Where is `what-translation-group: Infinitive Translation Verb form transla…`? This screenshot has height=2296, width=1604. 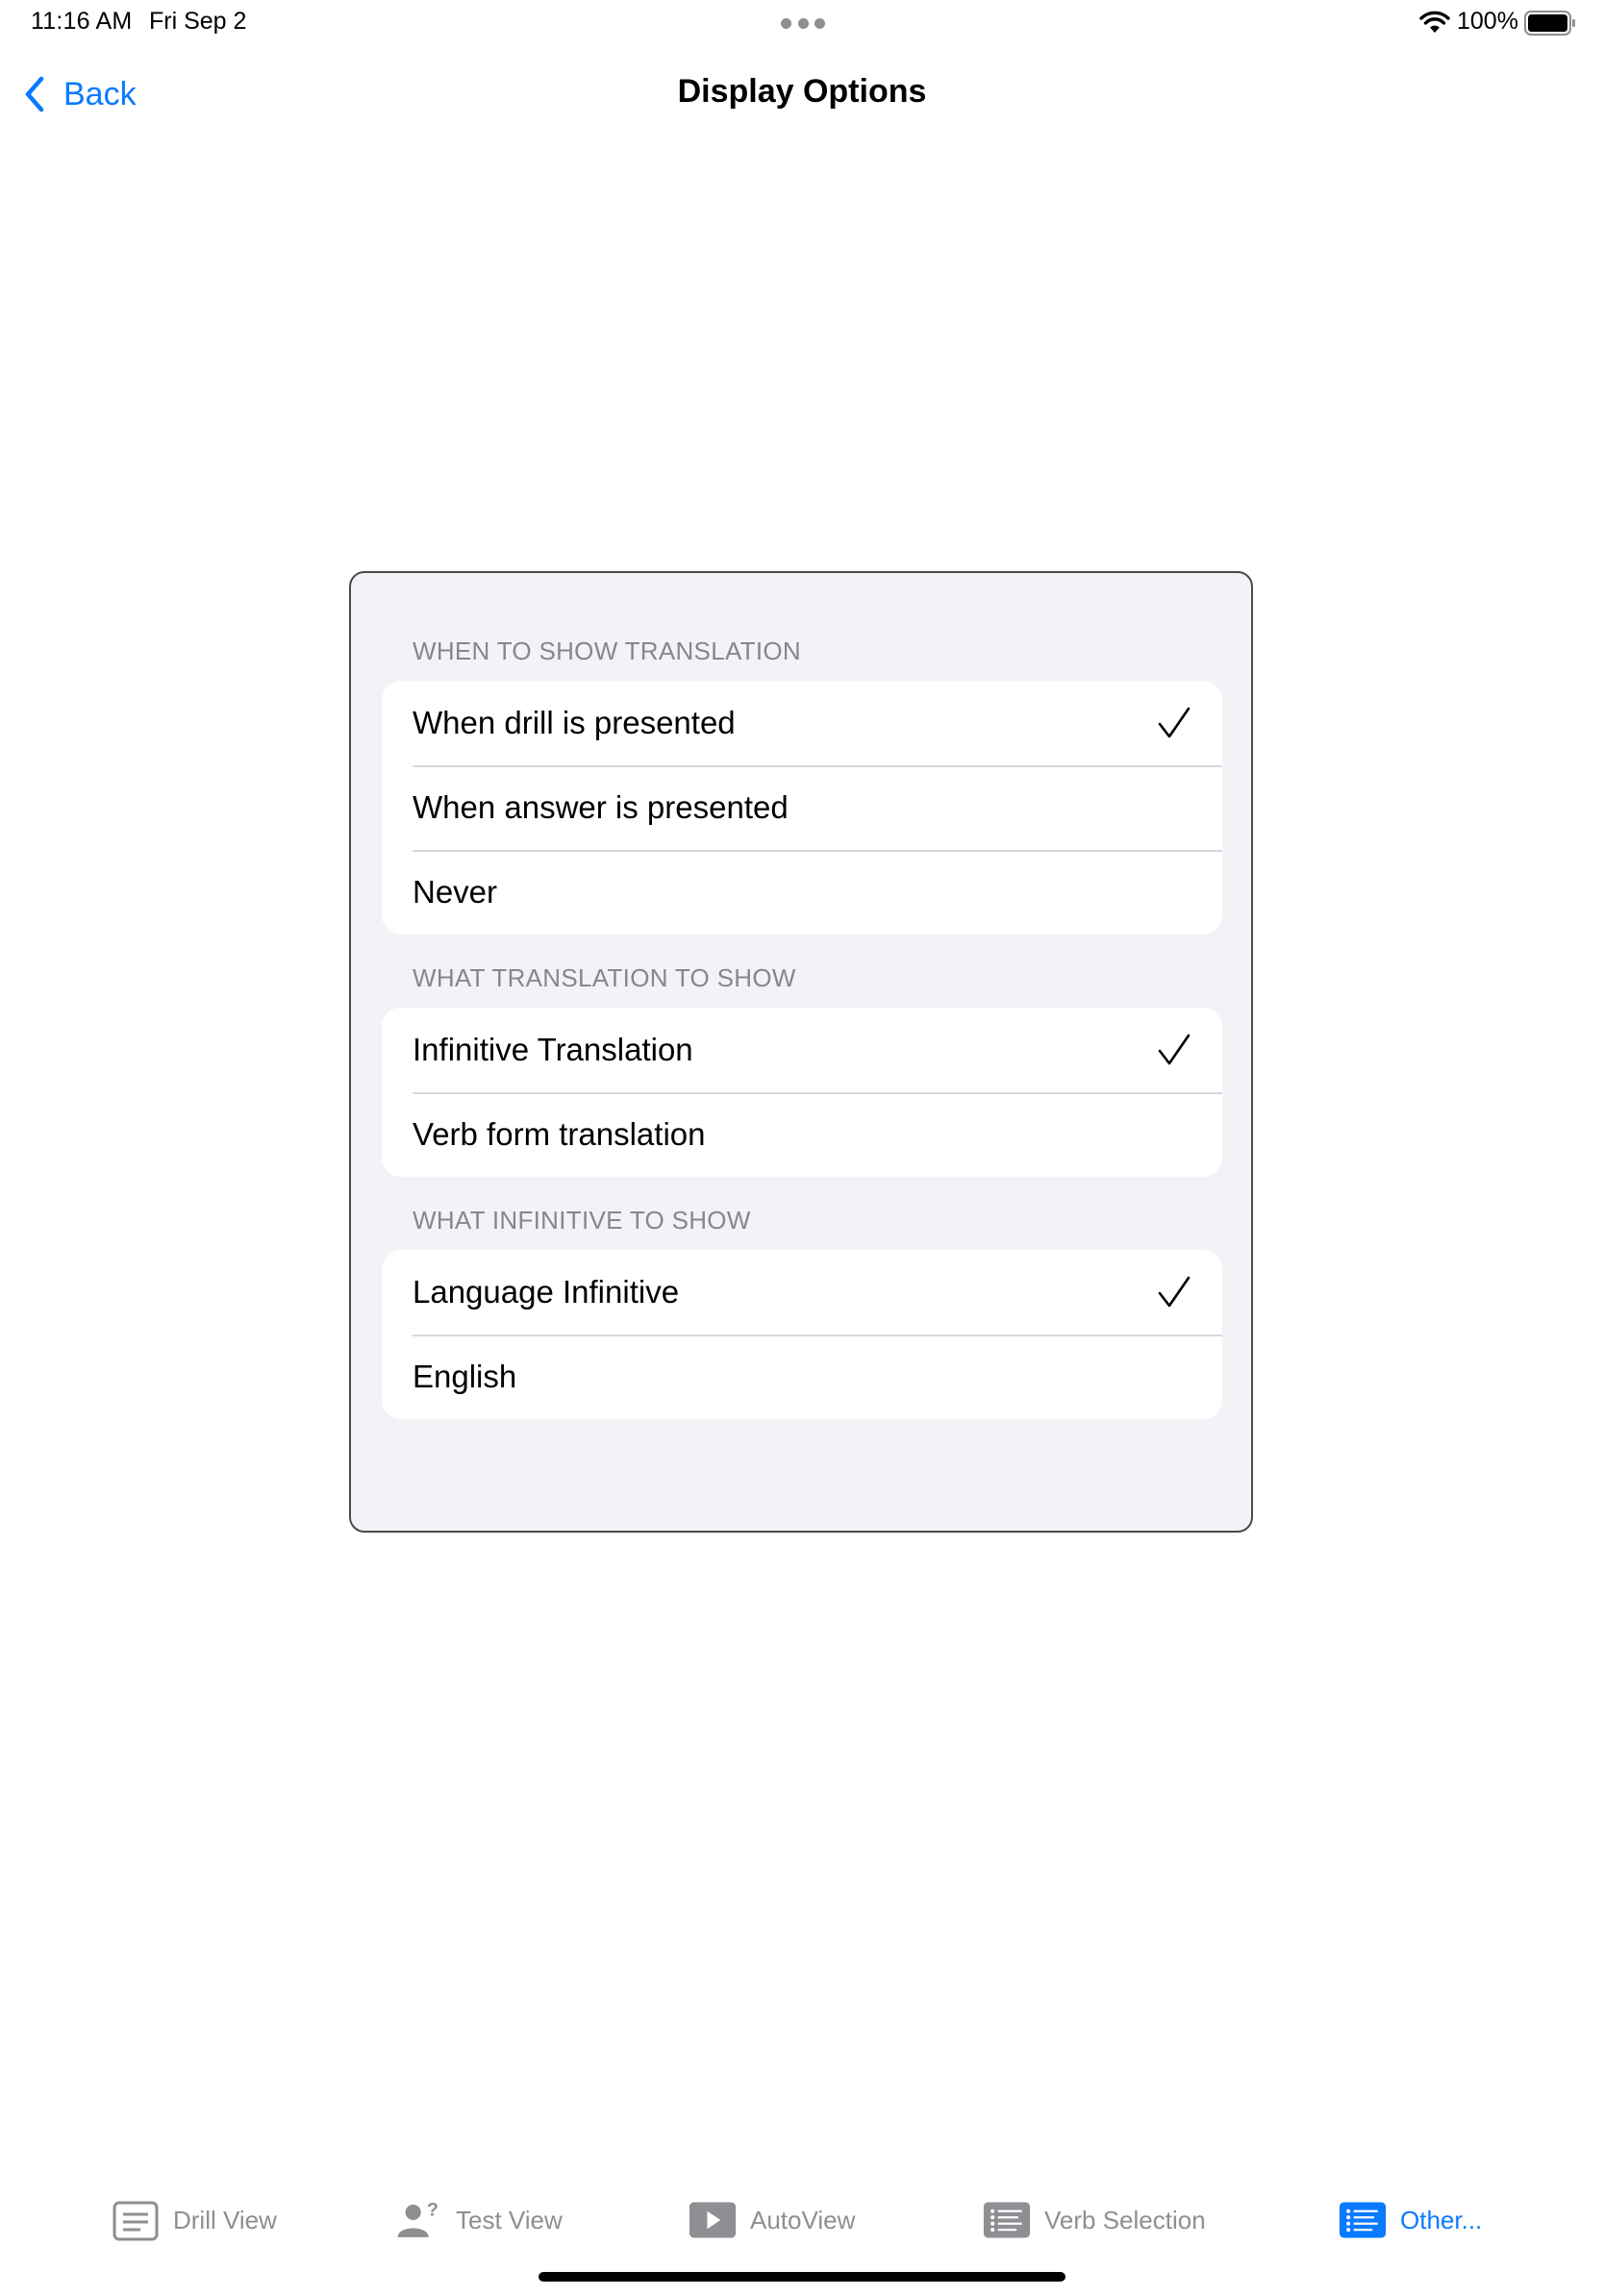
what-translation-group: Infinitive Translation Verb form transla… is located at coordinates (802, 1092).